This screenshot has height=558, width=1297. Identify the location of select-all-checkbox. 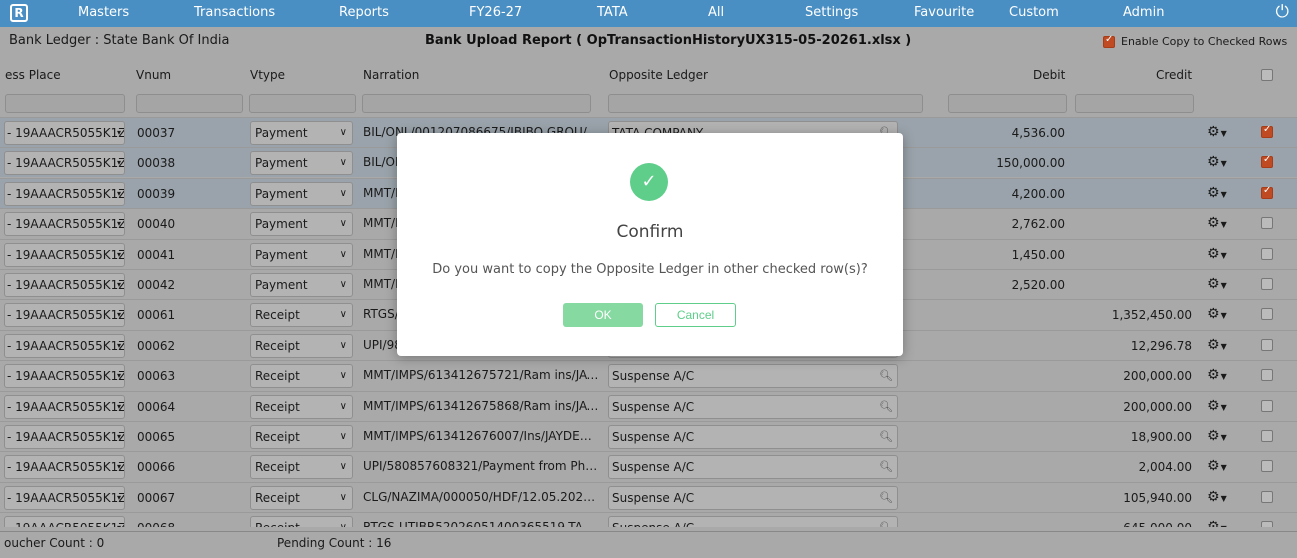
(1267, 75).